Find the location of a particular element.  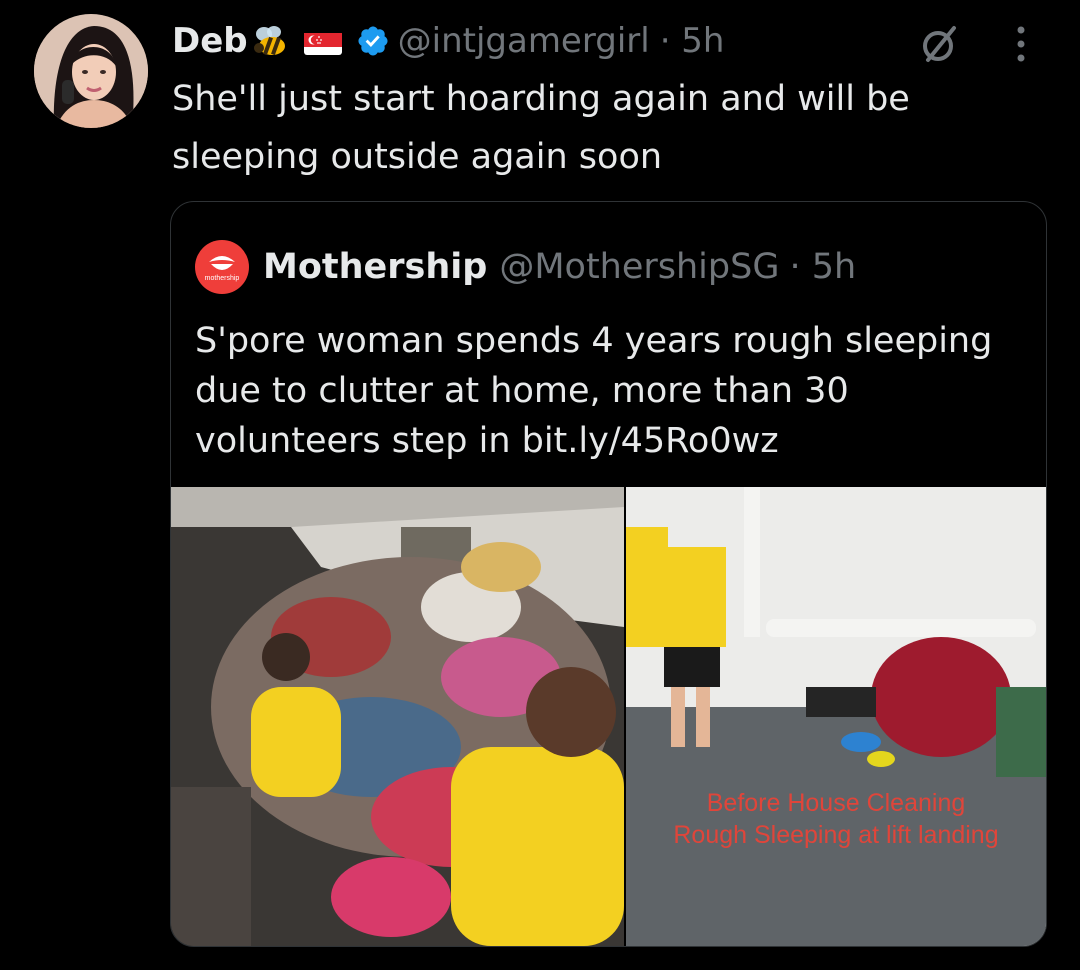

tweet-header: Deb @intjgamergirl · 5h is located at coordinates (448, 41).